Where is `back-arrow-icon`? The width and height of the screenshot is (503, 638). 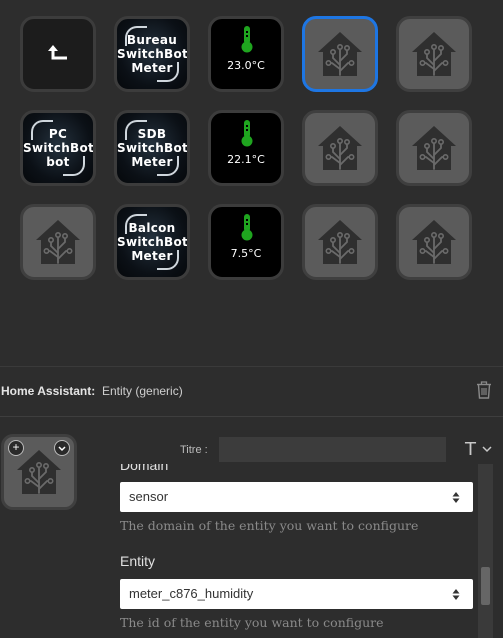
back-arrow-icon is located at coordinates (57, 52).